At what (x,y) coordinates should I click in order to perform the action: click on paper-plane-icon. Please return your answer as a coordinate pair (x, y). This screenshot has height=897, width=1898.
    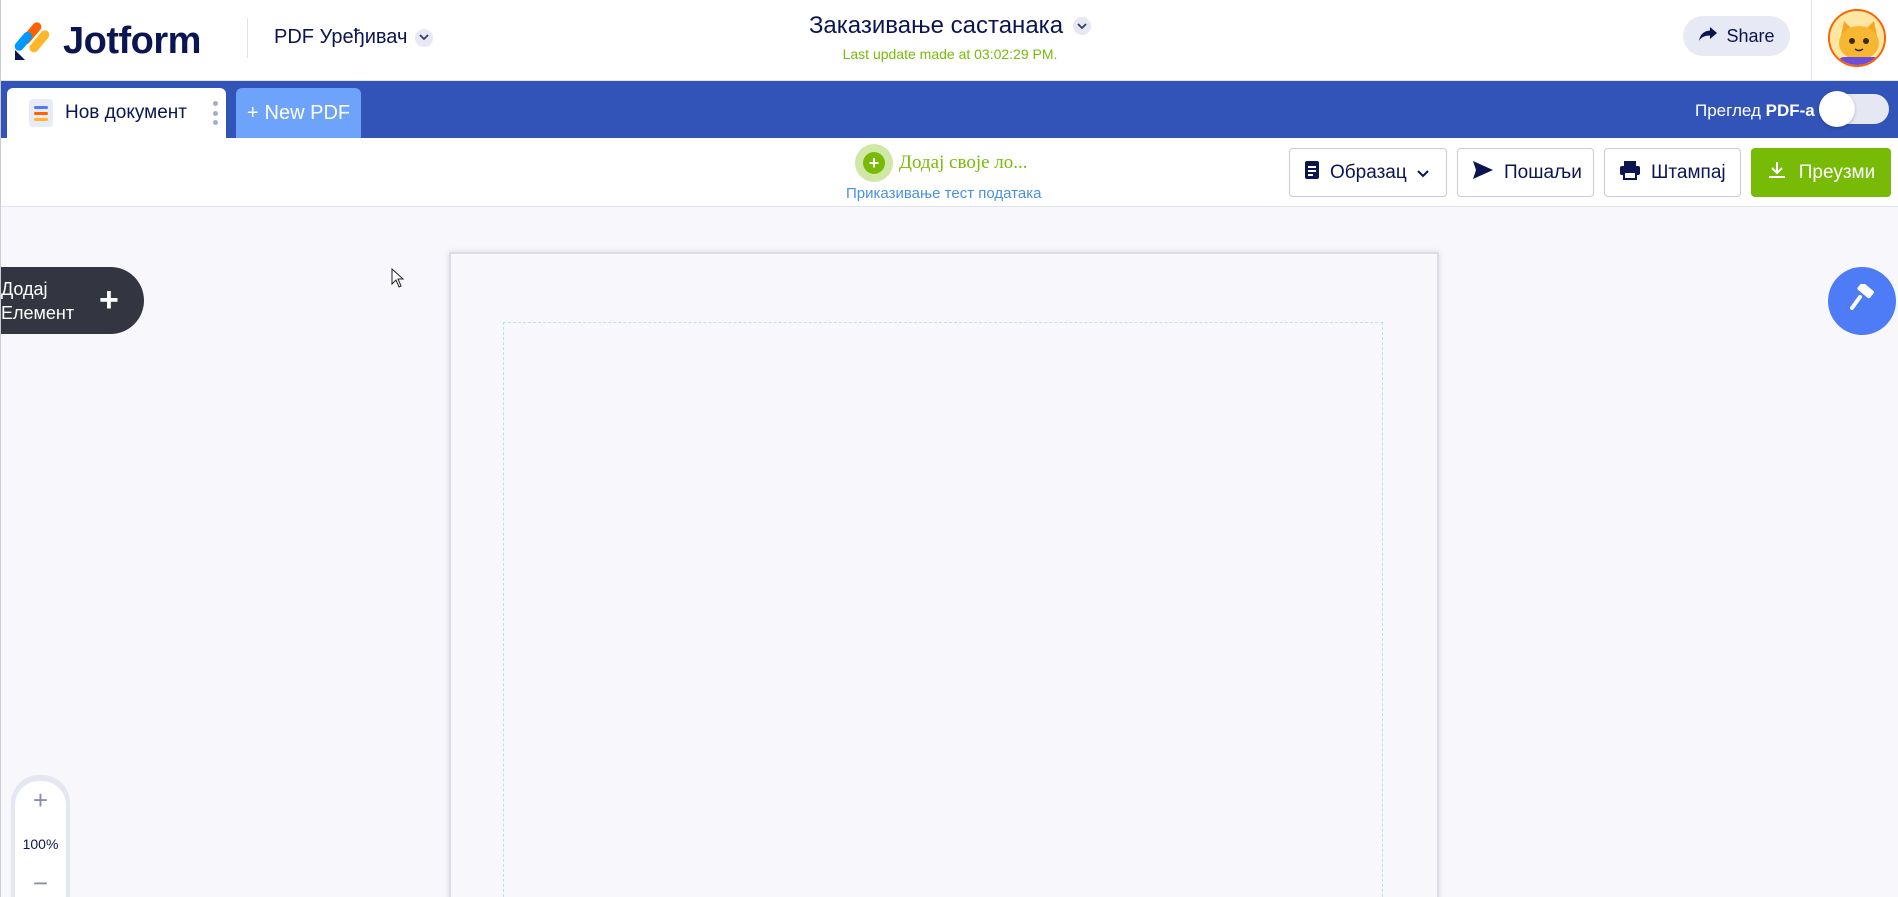
    Looking at the image, I should click on (1483, 173).